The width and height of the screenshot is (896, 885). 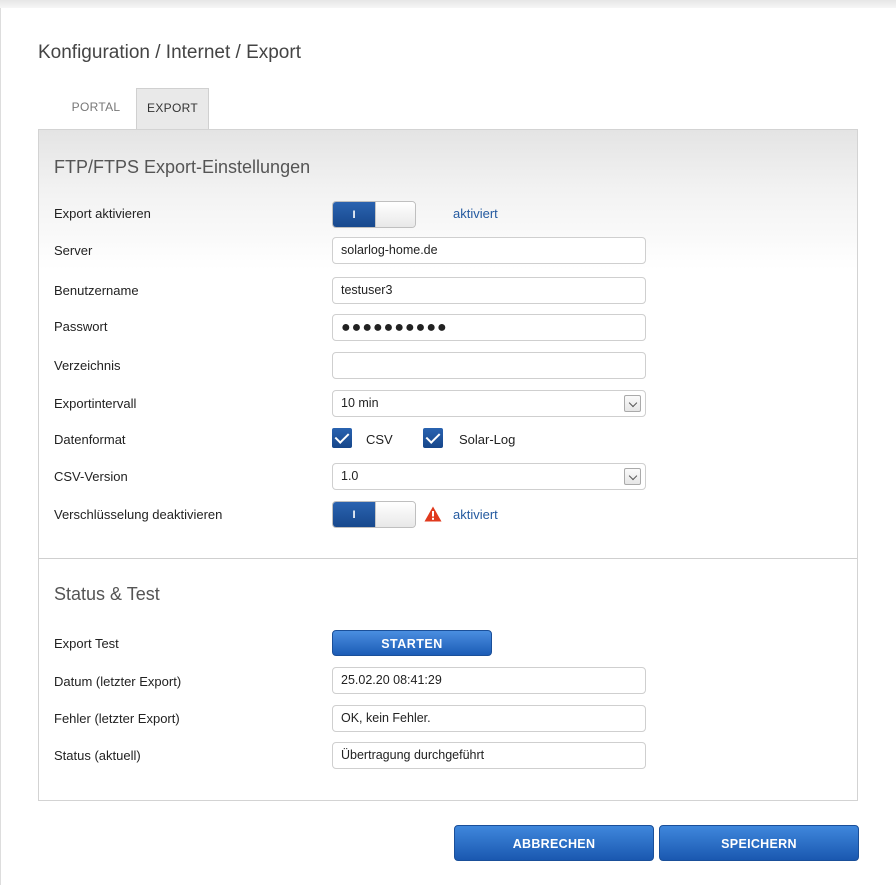 I want to click on last-export-error-label: Fehler (letzter Export), so click(x=117, y=718).